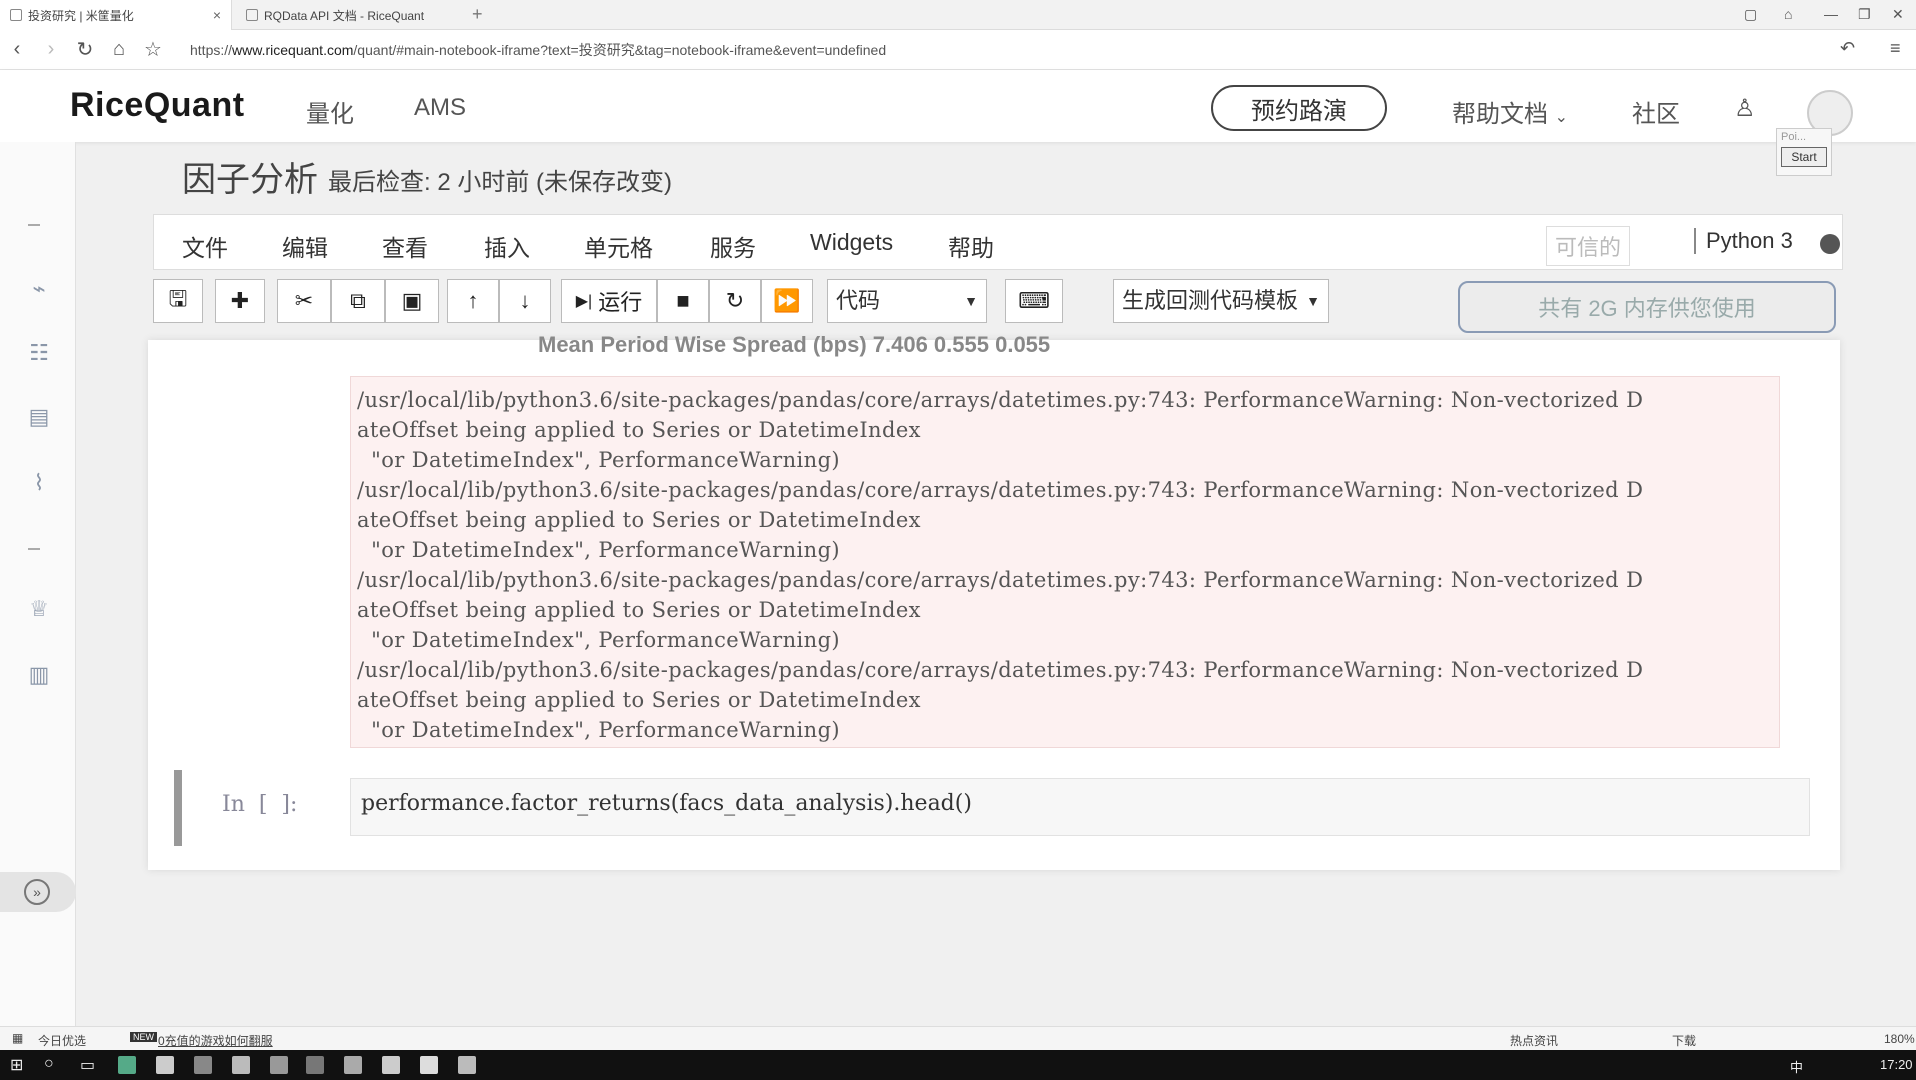  Describe the element at coordinates (1796, 1066) in the screenshot. I see `ime-indicator: 中` at that location.